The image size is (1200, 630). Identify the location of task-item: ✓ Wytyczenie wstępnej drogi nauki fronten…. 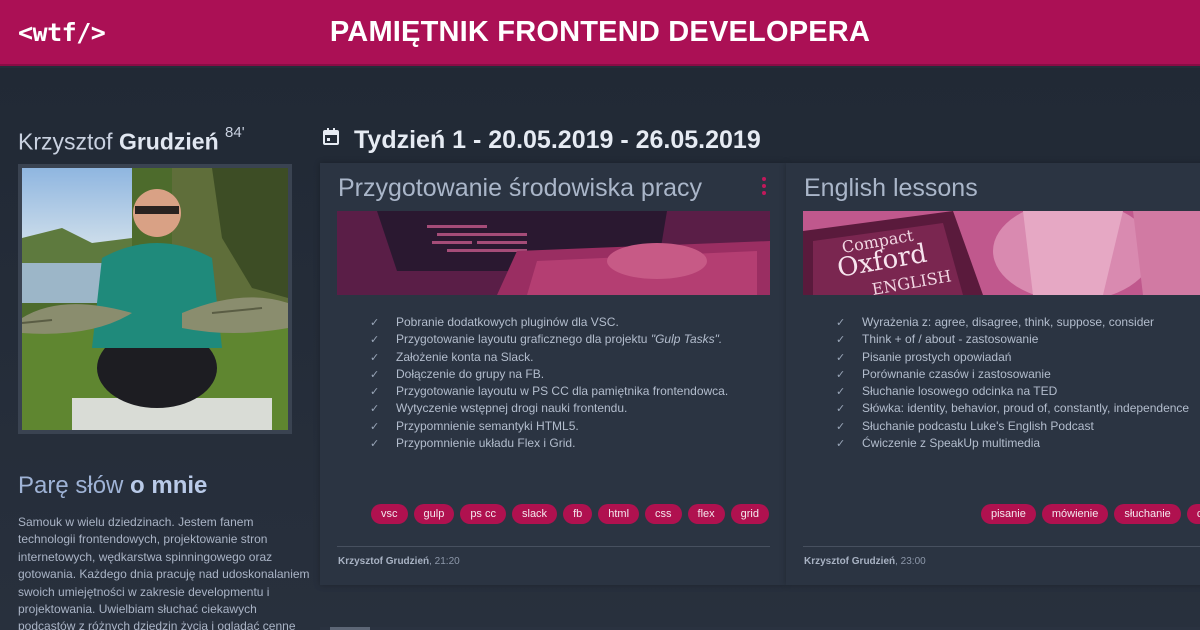
(549, 408).